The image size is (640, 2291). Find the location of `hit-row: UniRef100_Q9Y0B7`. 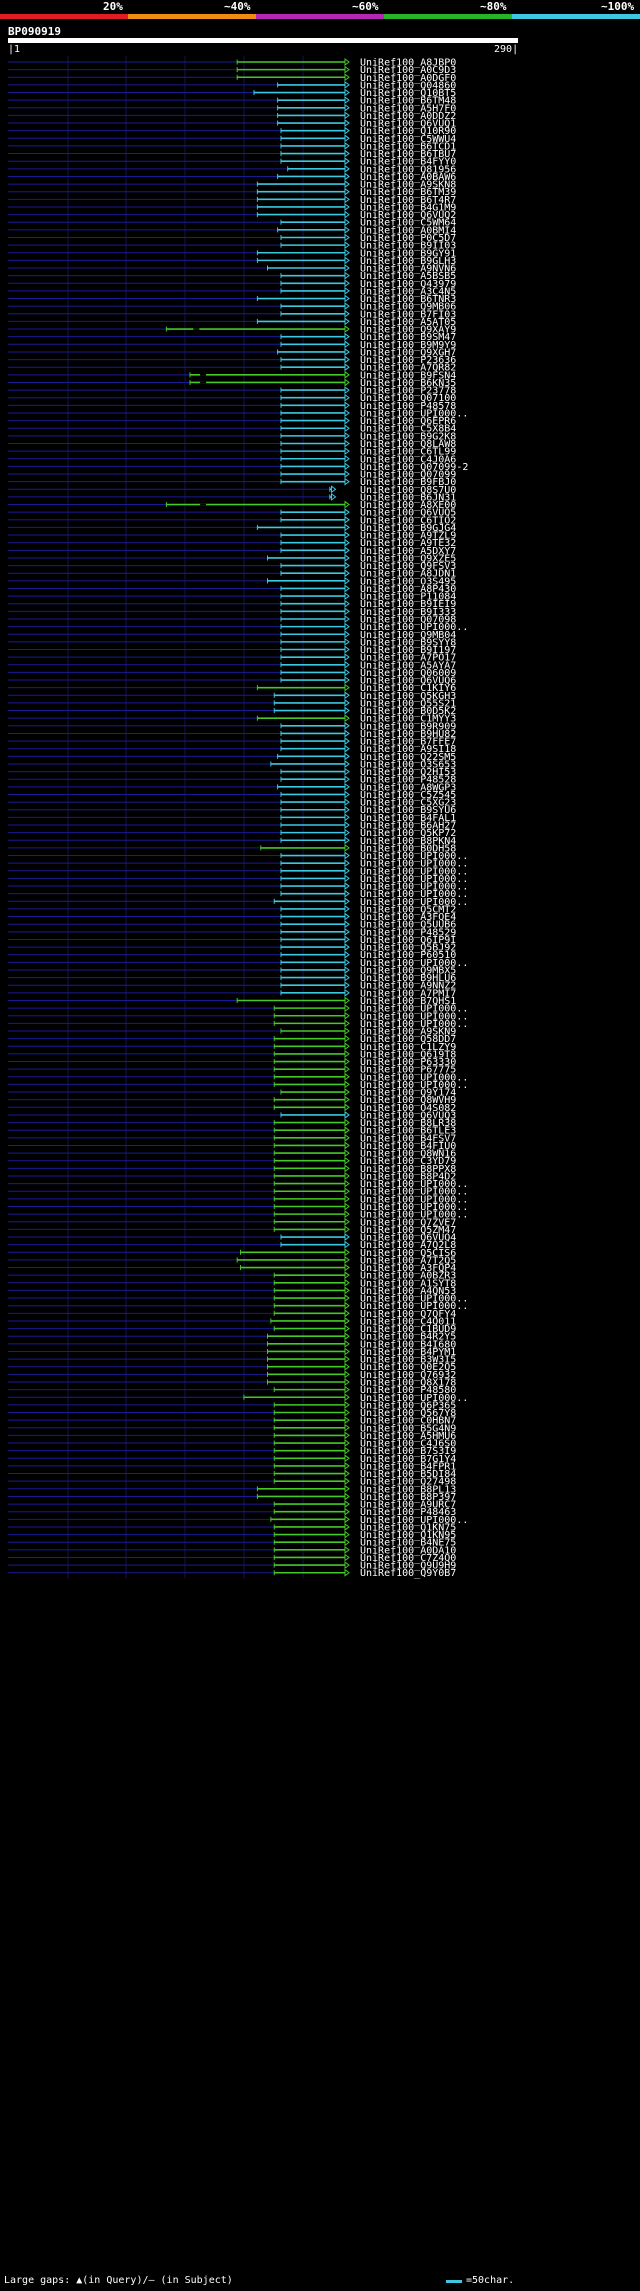

hit-row: UniRef100_Q9Y0B7 is located at coordinates (232, 1573).